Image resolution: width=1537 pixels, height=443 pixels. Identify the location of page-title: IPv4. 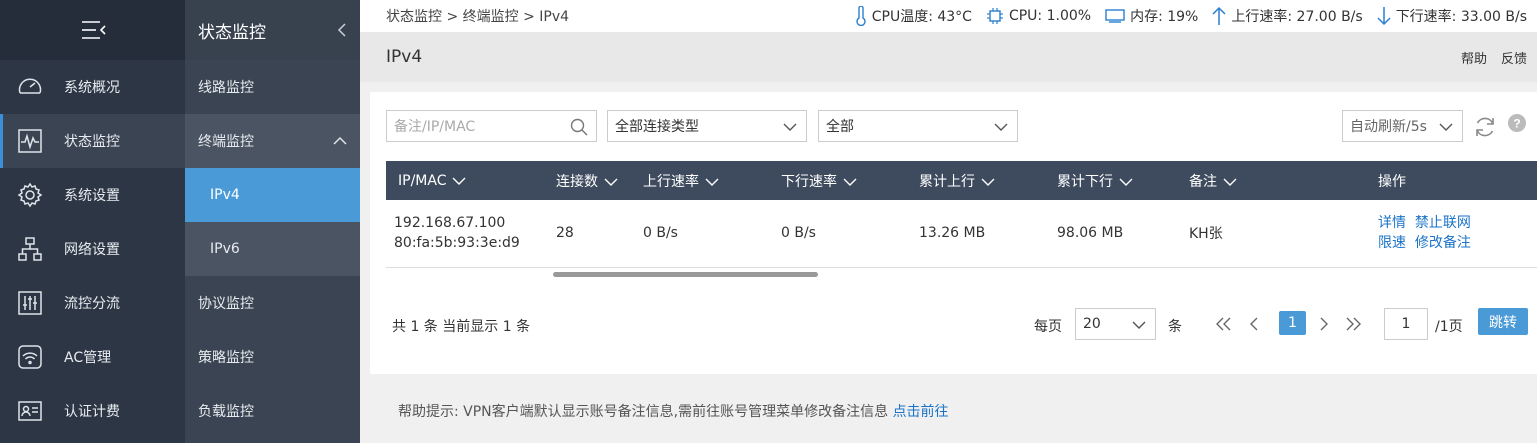
(404, 57).